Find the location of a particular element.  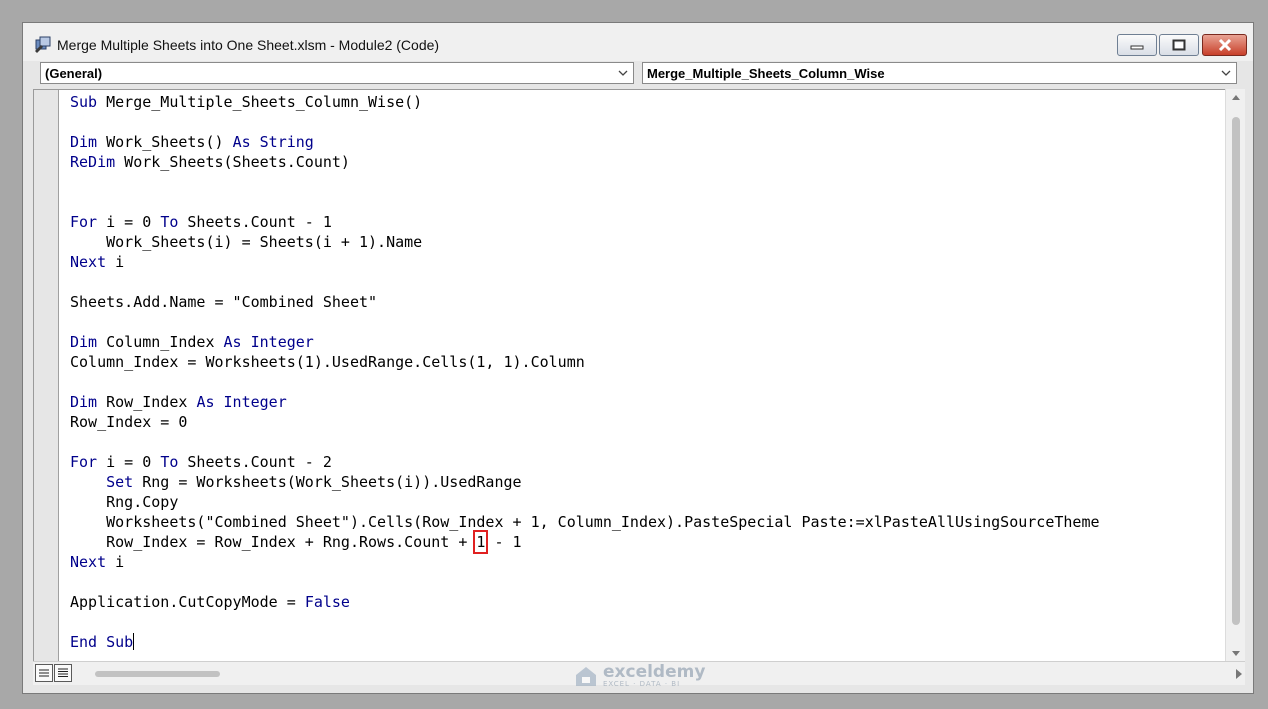

object-dropdown-value: (General) is located at coordinates (74, 73).